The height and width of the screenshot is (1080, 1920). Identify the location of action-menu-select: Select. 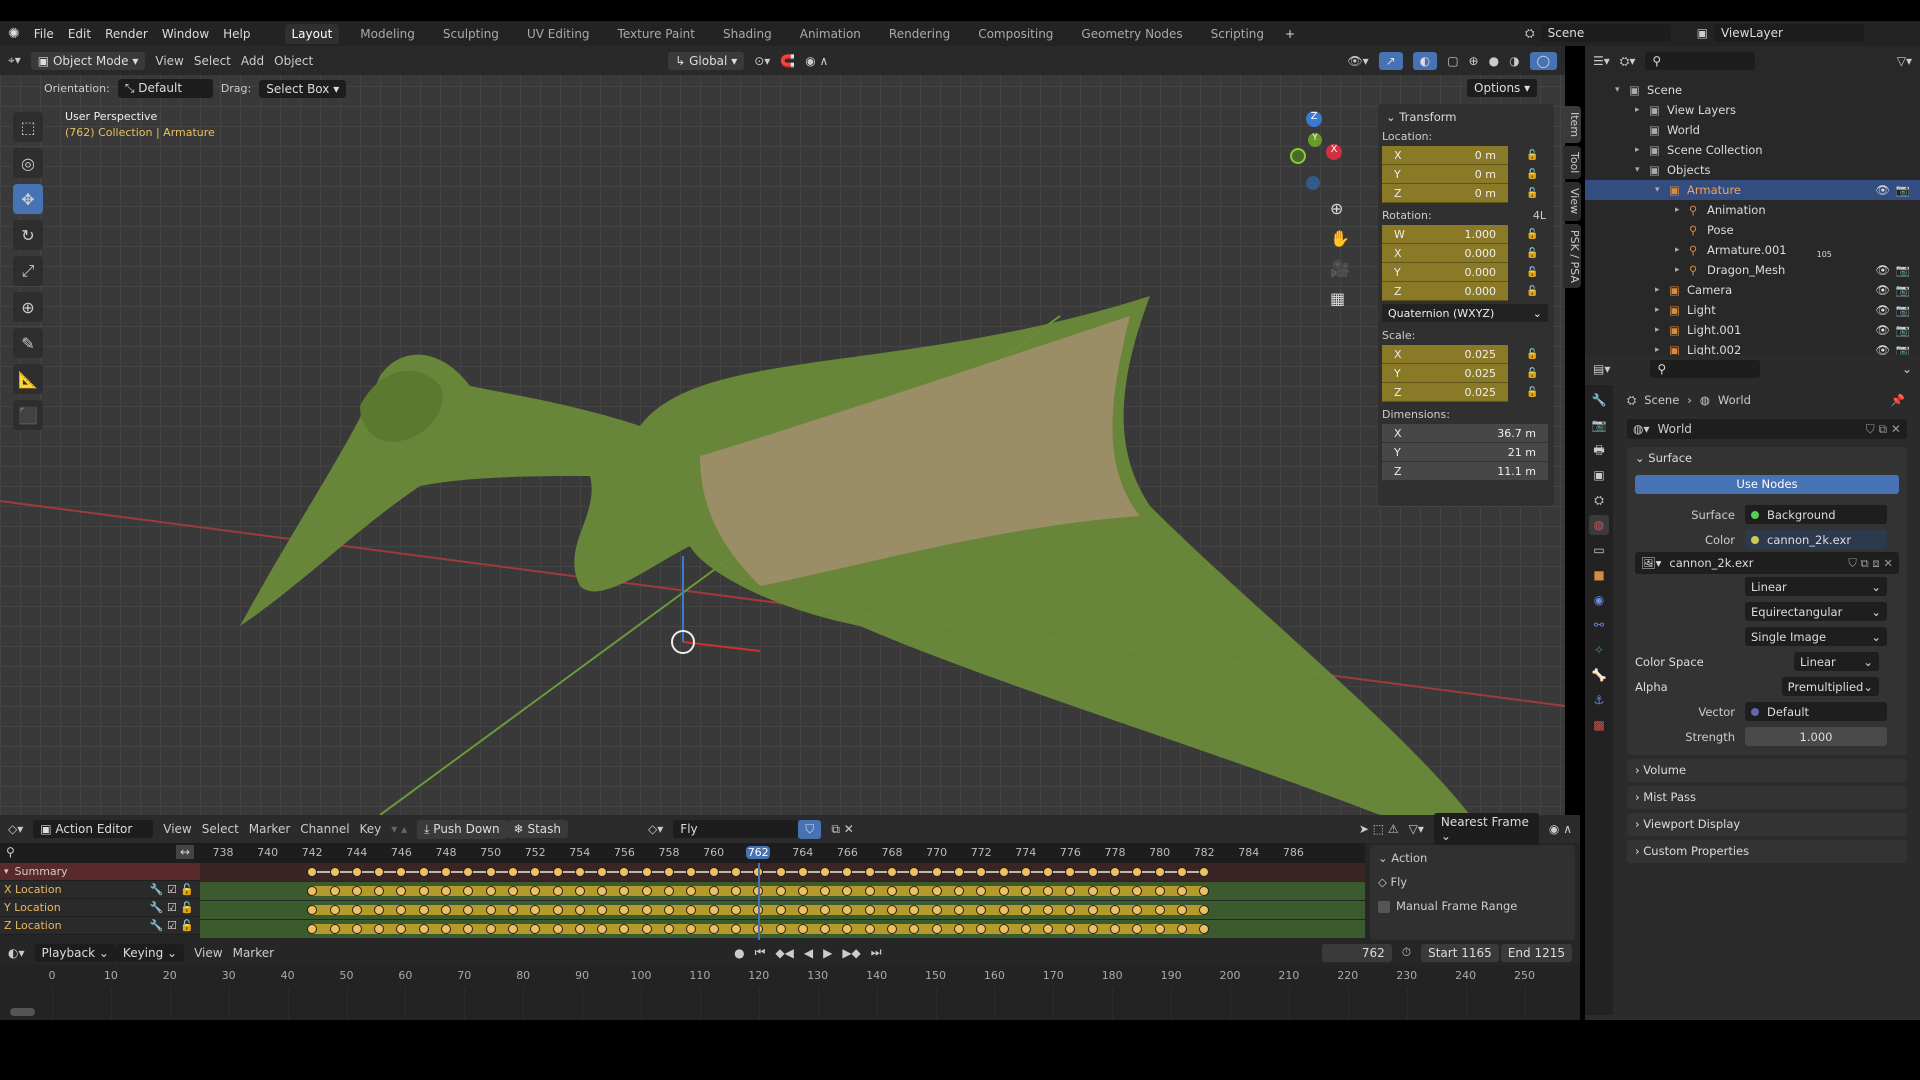
(220, 829).